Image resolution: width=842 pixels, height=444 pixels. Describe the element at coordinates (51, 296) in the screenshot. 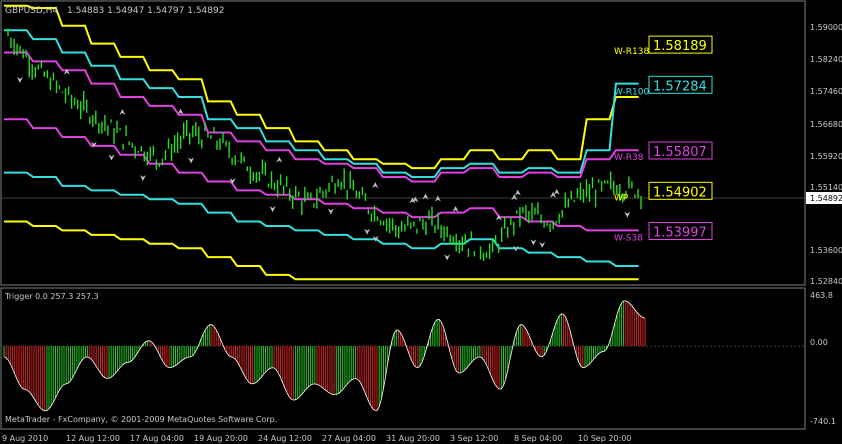

I see `indicator-label: Trigger 0.0 257.3 257.3` at that location.